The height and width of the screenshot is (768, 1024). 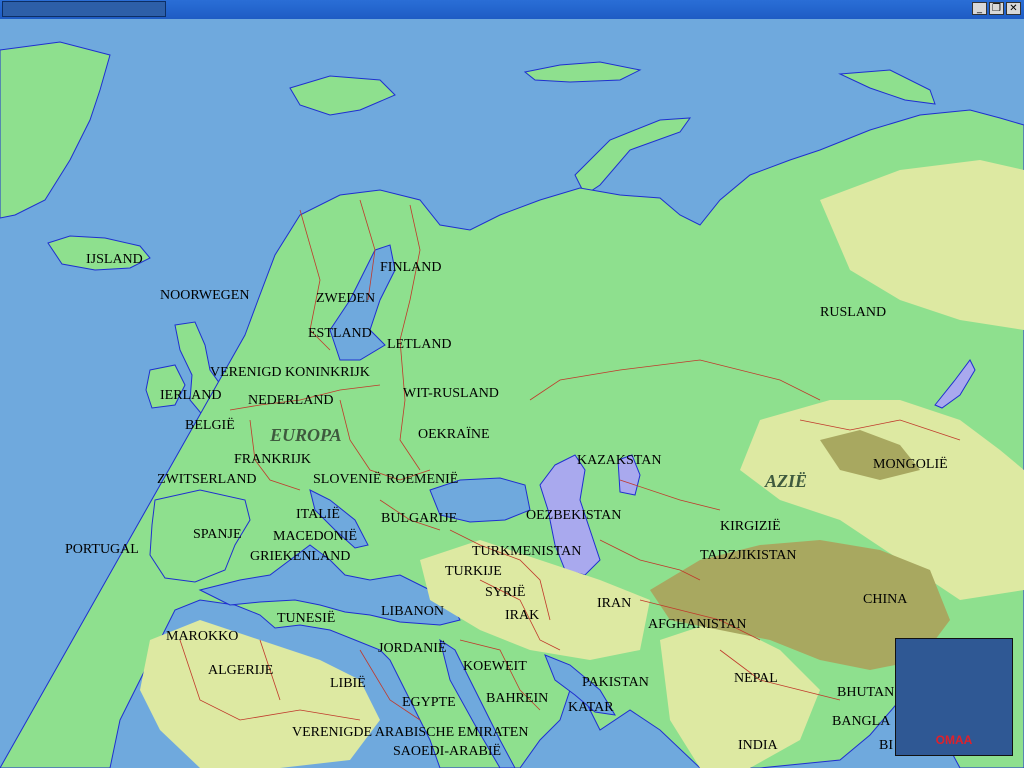 What do you see at coordinates (526, 551) in the screenshot?
I see `label-turkmenistan: TURKMENISTAN` at bounding box center [526, 551].